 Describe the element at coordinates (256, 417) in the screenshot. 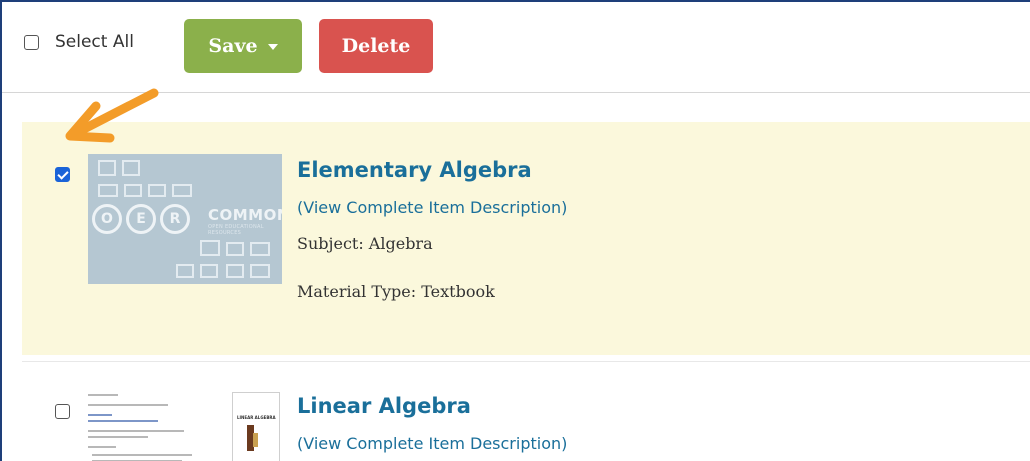

I see `book-cover-title: LINEAR ALGEBRA` at that location.